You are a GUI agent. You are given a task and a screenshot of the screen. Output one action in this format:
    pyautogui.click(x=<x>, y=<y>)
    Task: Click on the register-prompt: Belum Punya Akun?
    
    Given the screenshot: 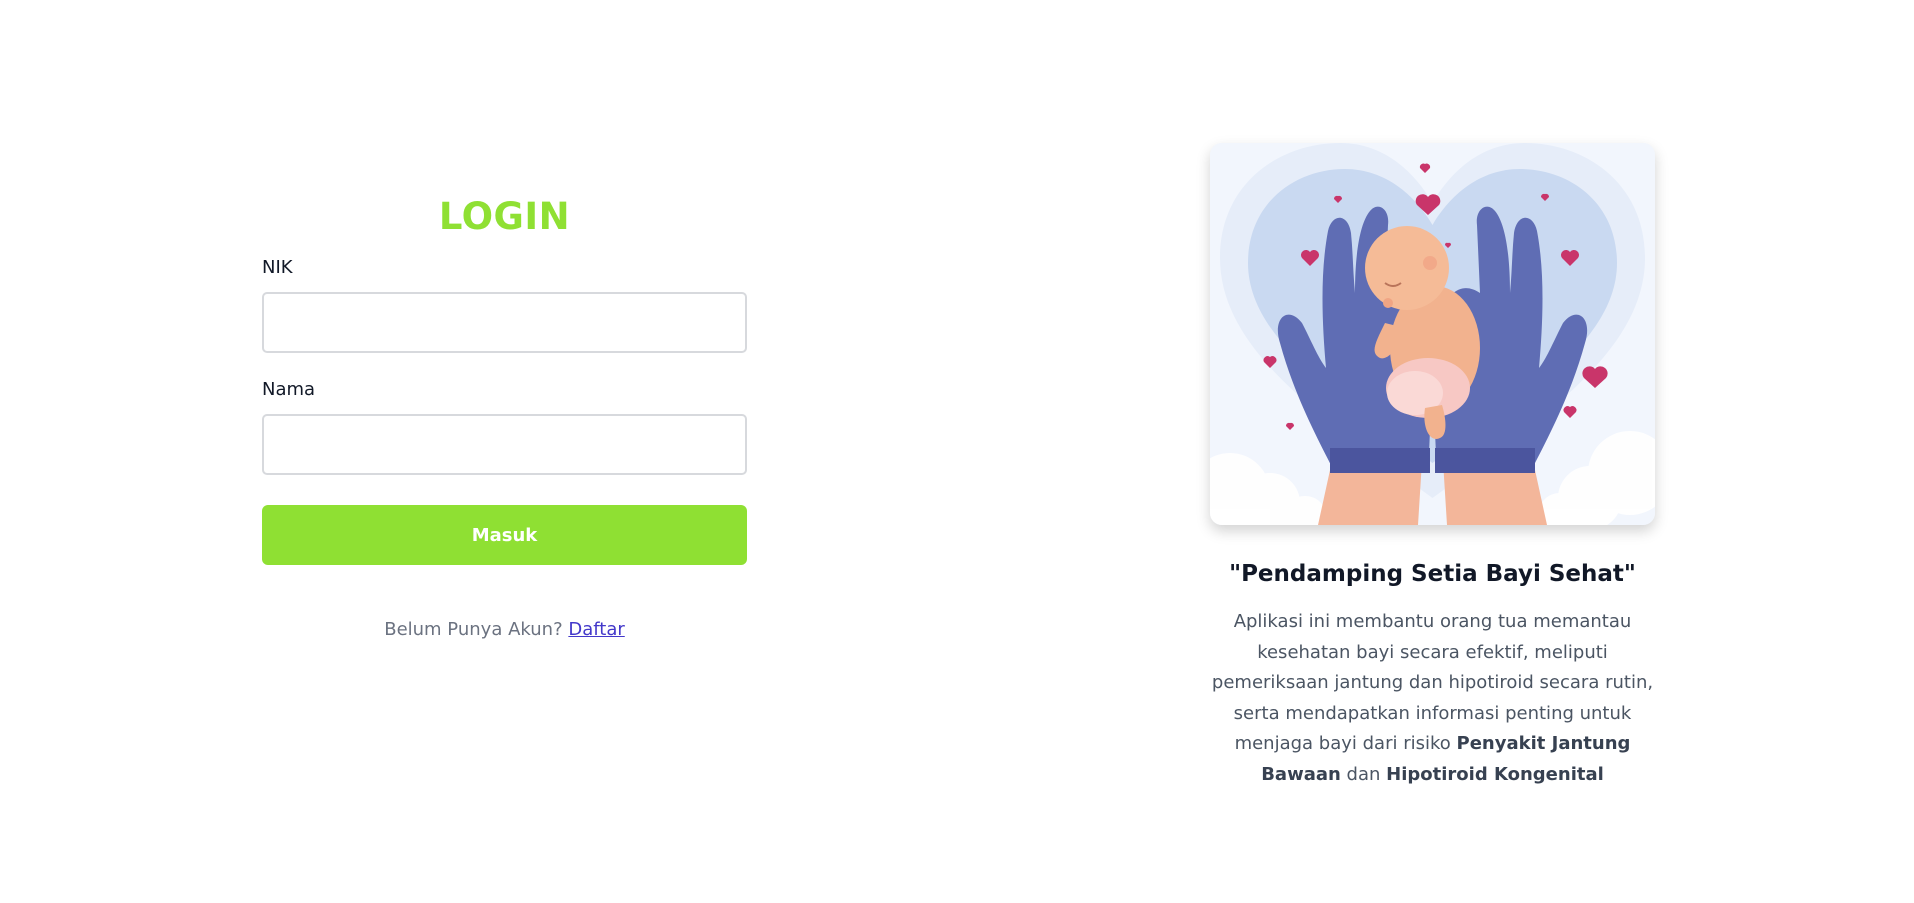 What is the action you would take?
    pyautogui.click(x=473, y=629)
    